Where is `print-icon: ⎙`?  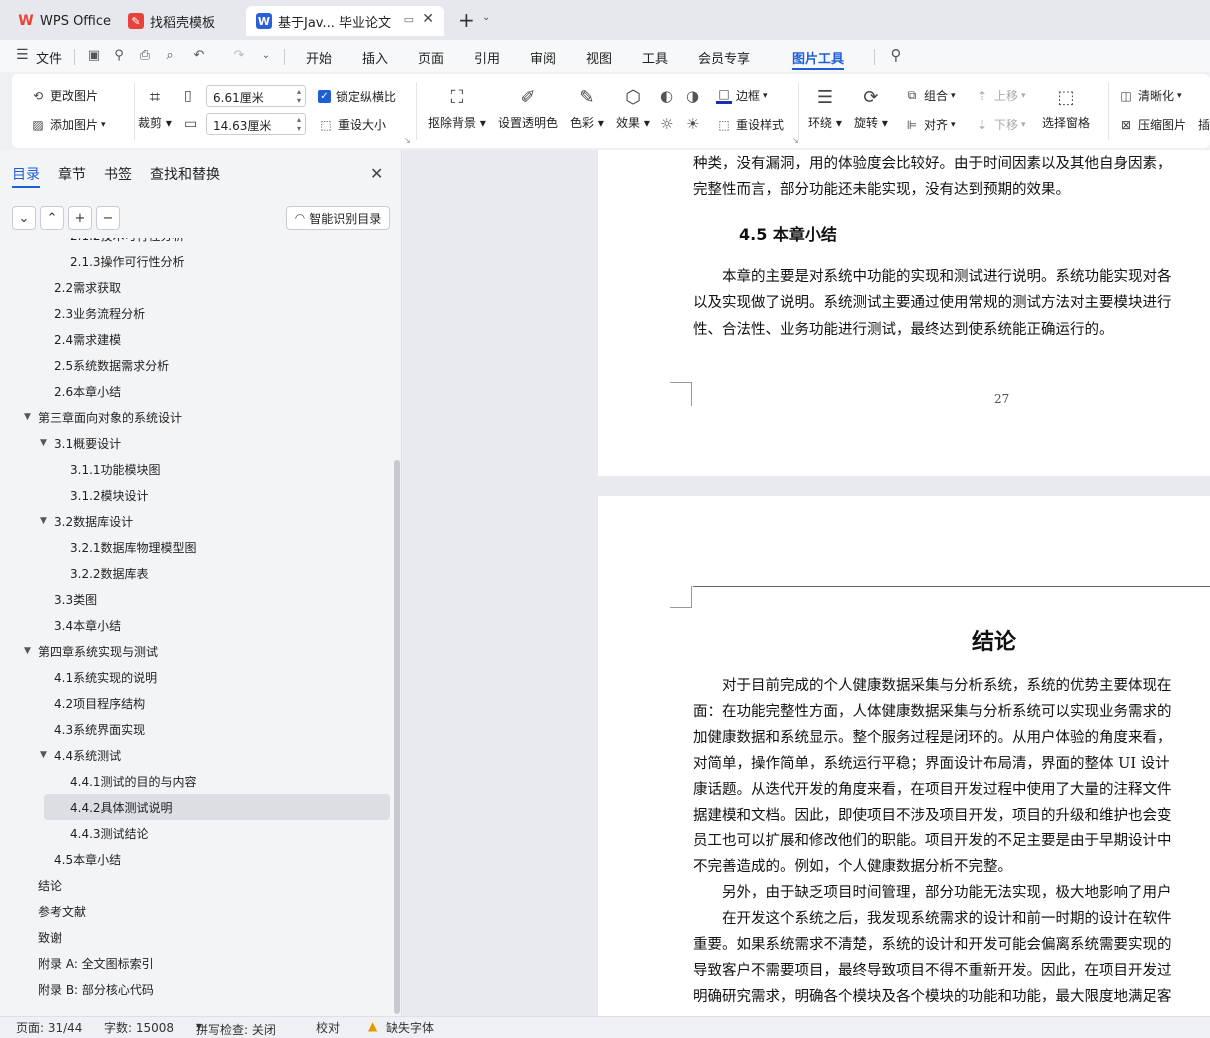 print-icon: ⎙ is located at coordinates (145, 55).